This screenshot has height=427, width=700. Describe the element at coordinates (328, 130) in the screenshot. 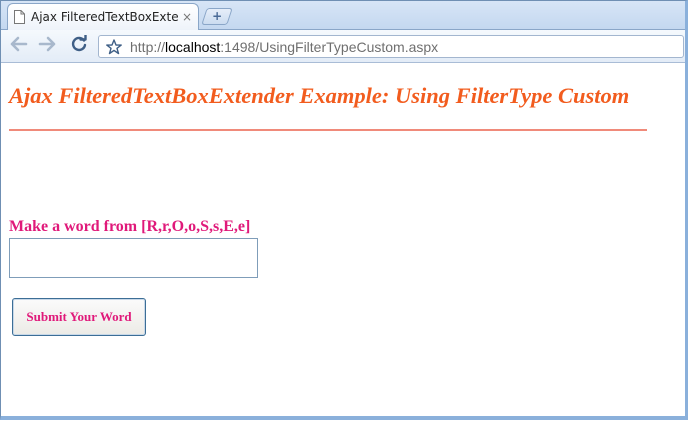

I see `title-divider` at that location.